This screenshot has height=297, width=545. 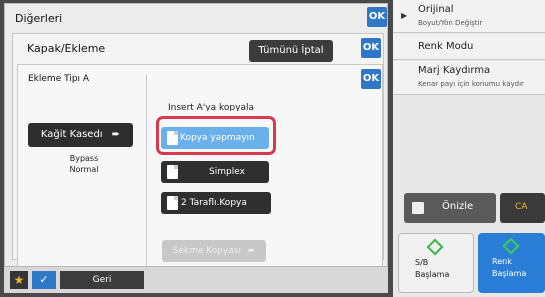 I want to click on margin-shift-sub: Kenar payı için konumu kaydır, so click(x=471, y=84).